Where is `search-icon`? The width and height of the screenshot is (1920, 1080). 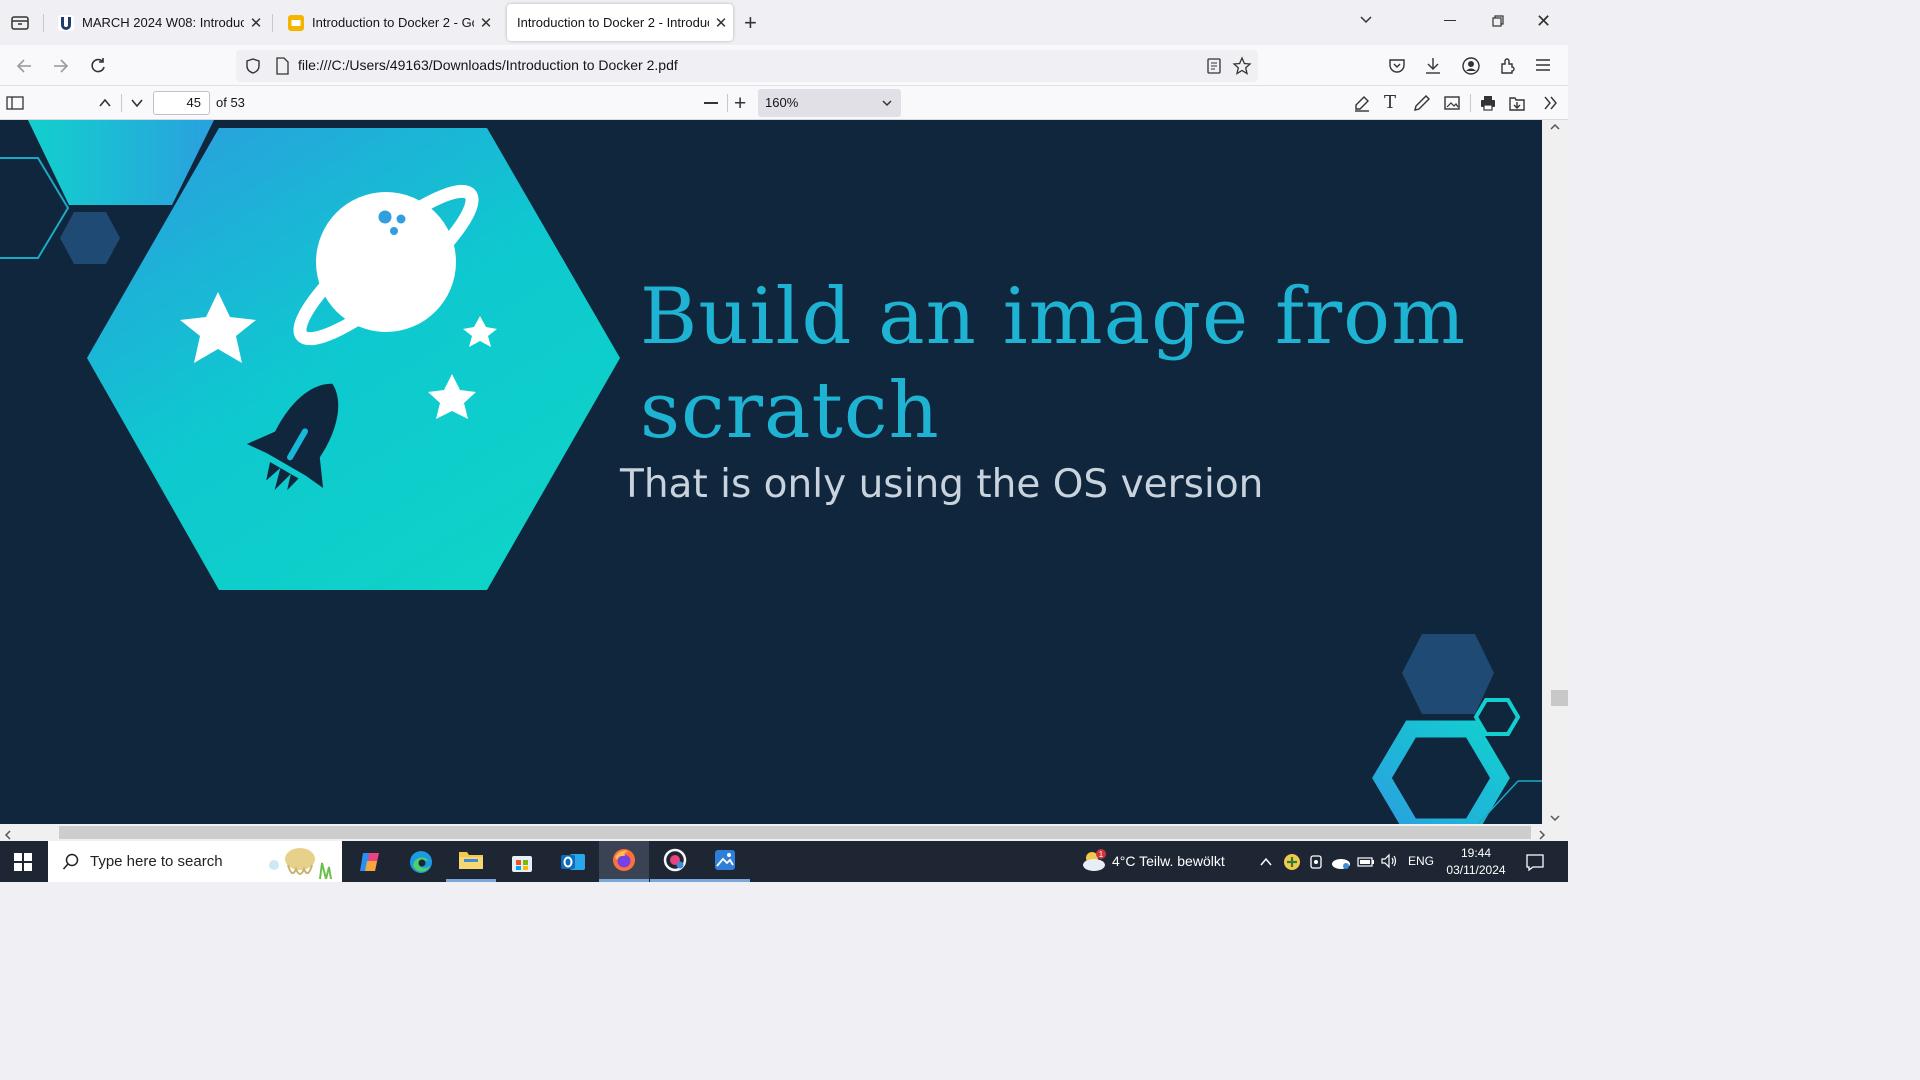
search-icon is located at coordinates (71, 864).